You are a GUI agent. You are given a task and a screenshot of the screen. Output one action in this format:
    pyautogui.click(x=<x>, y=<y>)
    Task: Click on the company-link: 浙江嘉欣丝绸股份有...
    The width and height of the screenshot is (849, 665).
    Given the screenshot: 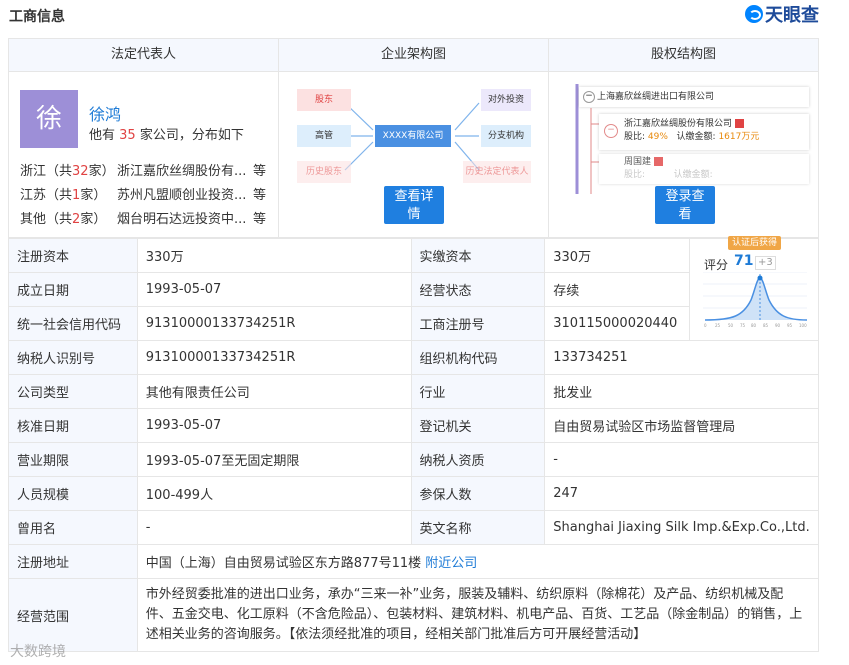 What is the action you would take?
    pyautogui.click(x=181, y=169)
    